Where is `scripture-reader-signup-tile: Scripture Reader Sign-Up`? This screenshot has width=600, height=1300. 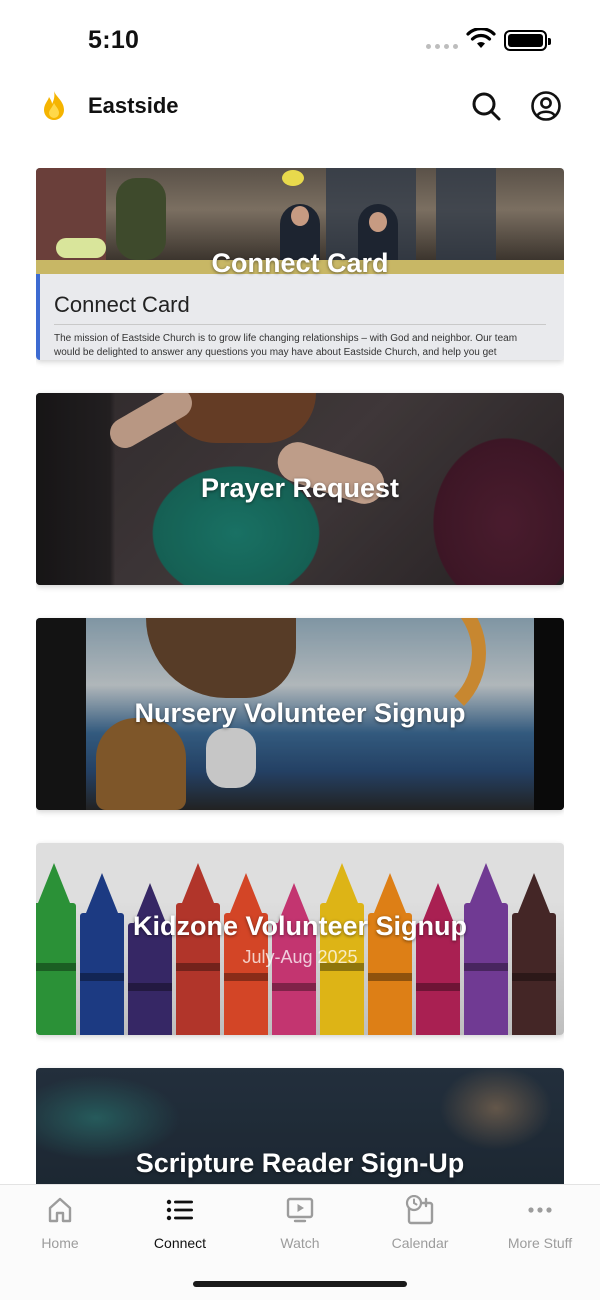 scripture-reader-signup-tile: Scripture Reader Sign-Up is located at coordinates (300, 1126).